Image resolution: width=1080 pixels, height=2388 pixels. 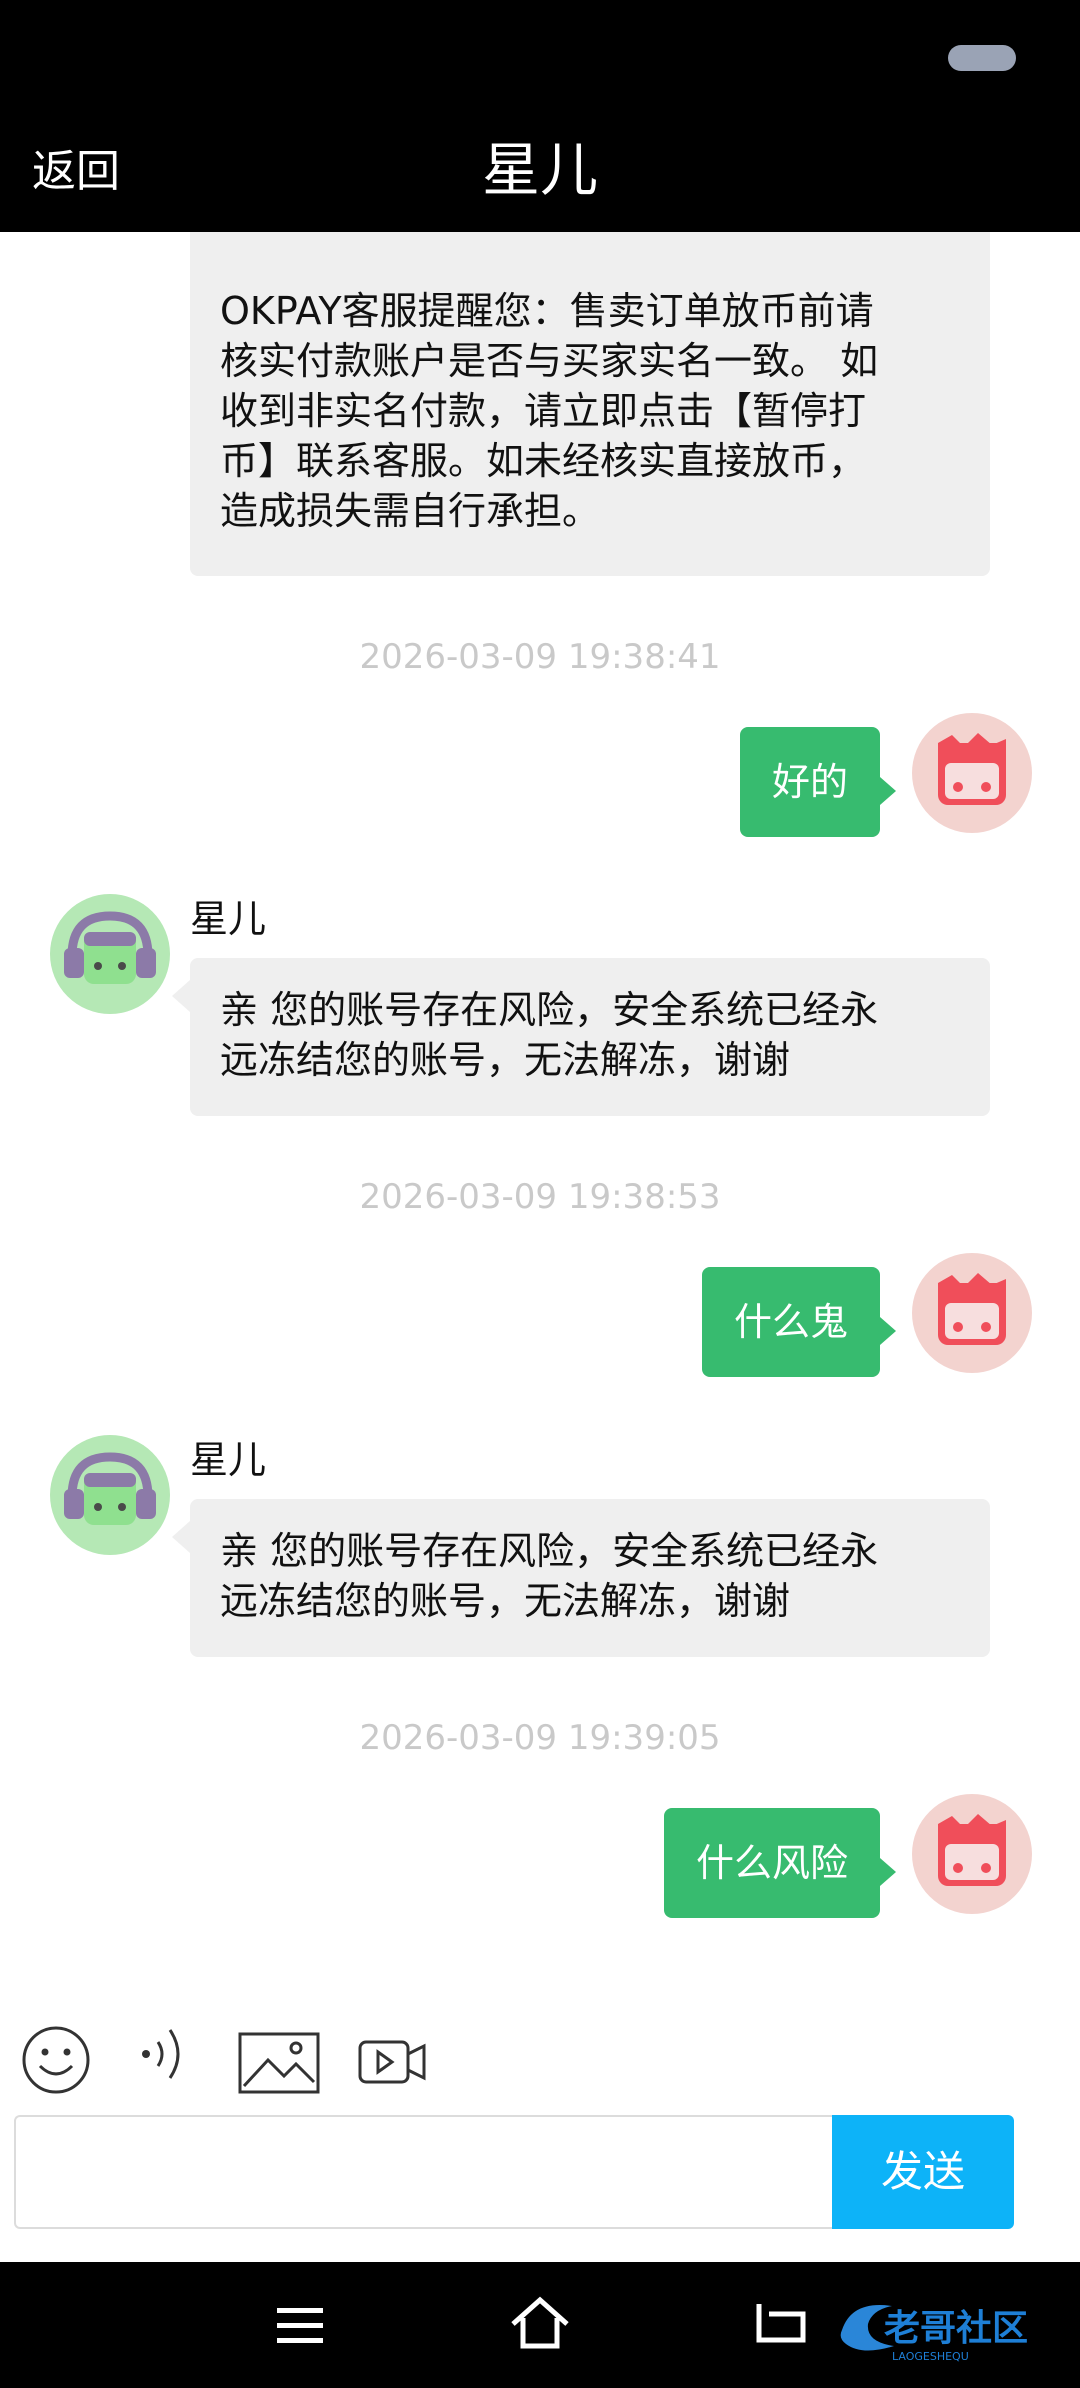 I want to click on message-bubble-outgoing: 什么风险, so click(x=780, y=1863).